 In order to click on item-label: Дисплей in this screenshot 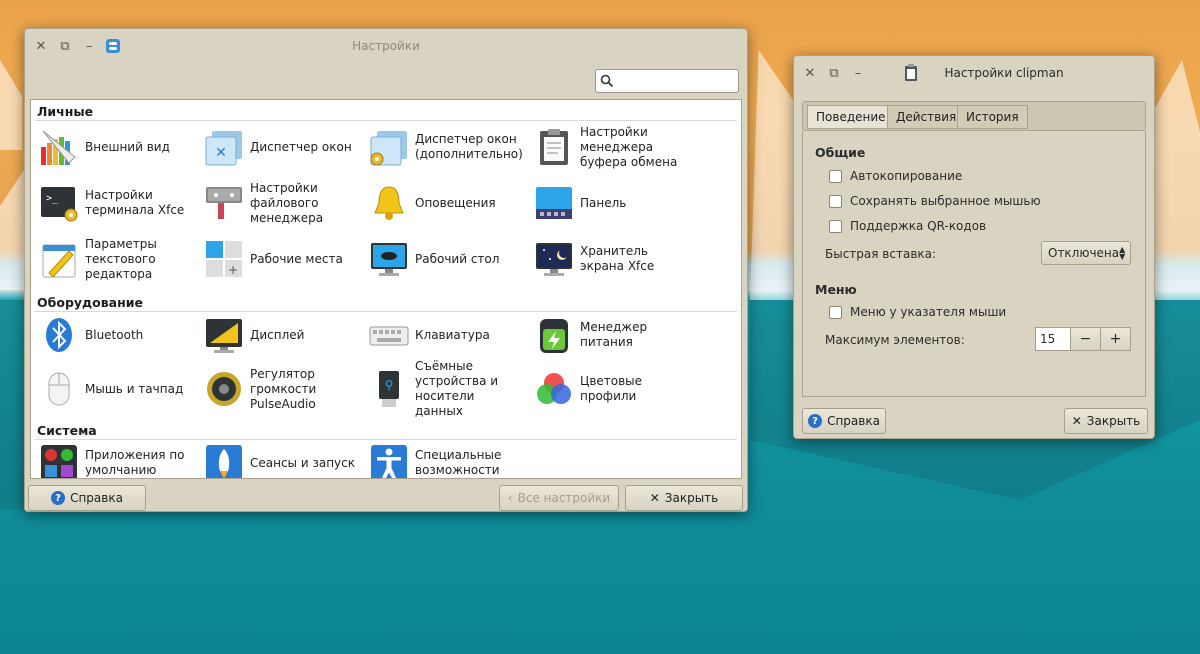, I will do `click(277, 334)`.